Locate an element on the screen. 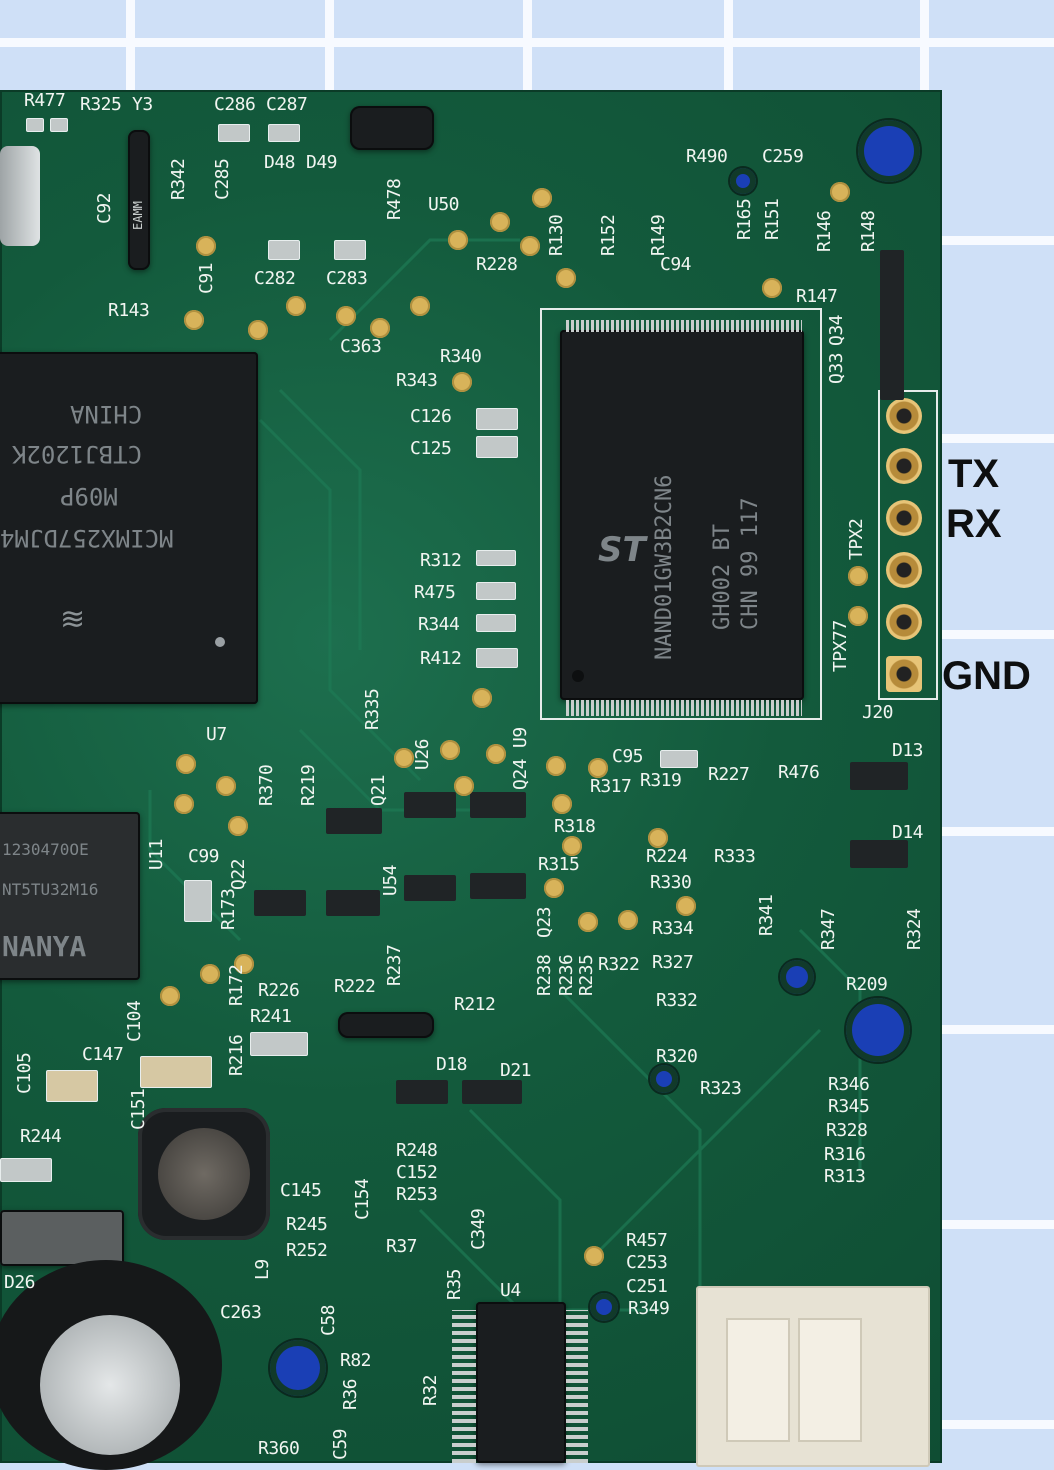  silk-label: C92 is located at coordinates (104, 208).